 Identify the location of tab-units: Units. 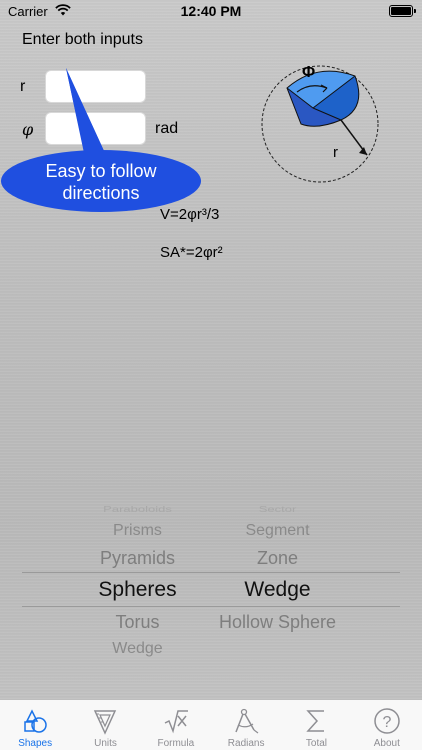
(105, 725).